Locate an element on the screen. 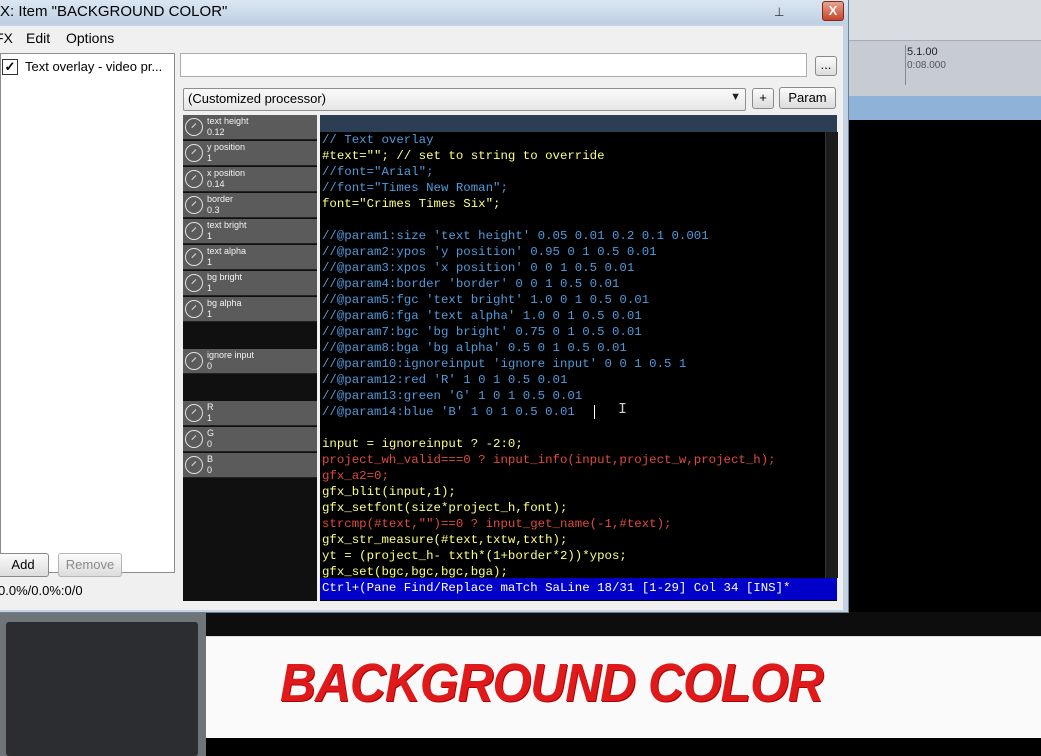 The image size is (1041, 756). preset-name-input is located at coordinates (493, 65).